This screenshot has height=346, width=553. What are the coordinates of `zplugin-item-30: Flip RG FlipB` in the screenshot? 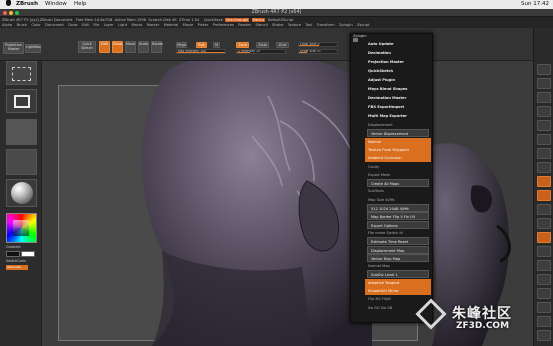 It's located at (398, 299).